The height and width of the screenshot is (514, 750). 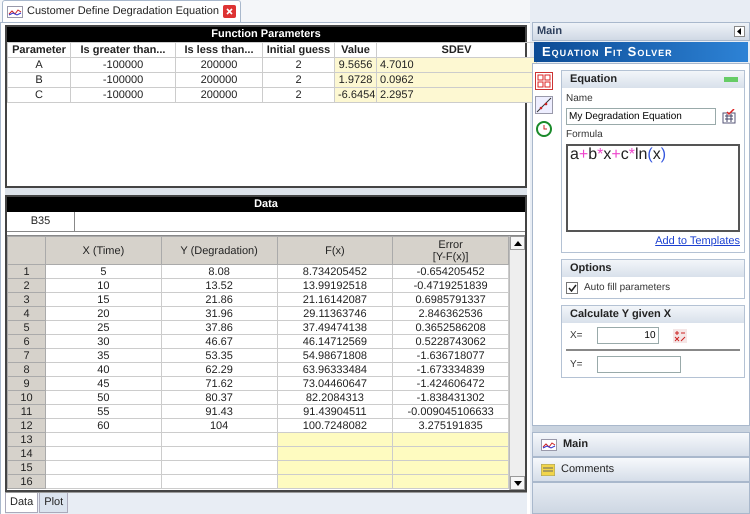 I want to click on table-cell: 45, so click(x=104, y=383).